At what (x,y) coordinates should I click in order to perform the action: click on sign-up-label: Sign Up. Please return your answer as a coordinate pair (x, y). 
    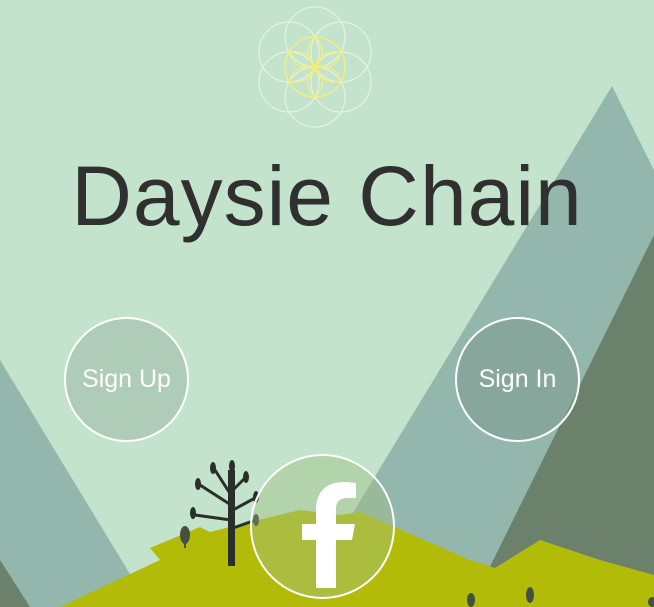
    Looking at the image, I should click on (126, 379).